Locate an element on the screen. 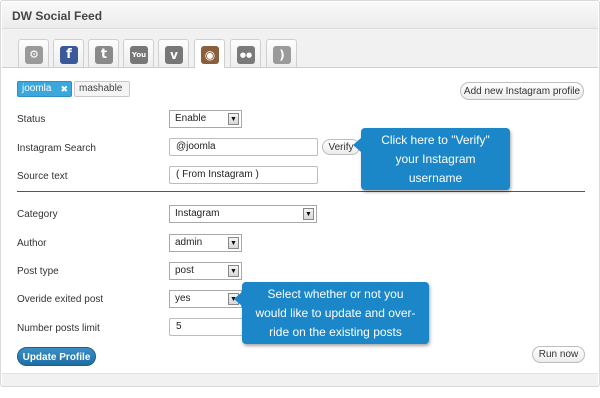 Image resolution: width=600 pixels, height=398 pixels. status-select: Enable ▼ is located at coordinates (205, 119).